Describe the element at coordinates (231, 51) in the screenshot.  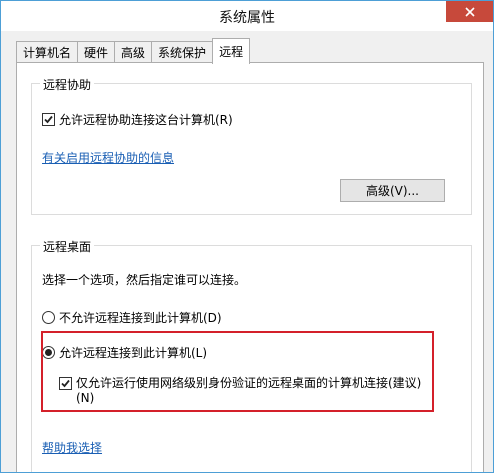
I see `tab-remote: 远程` at that location.